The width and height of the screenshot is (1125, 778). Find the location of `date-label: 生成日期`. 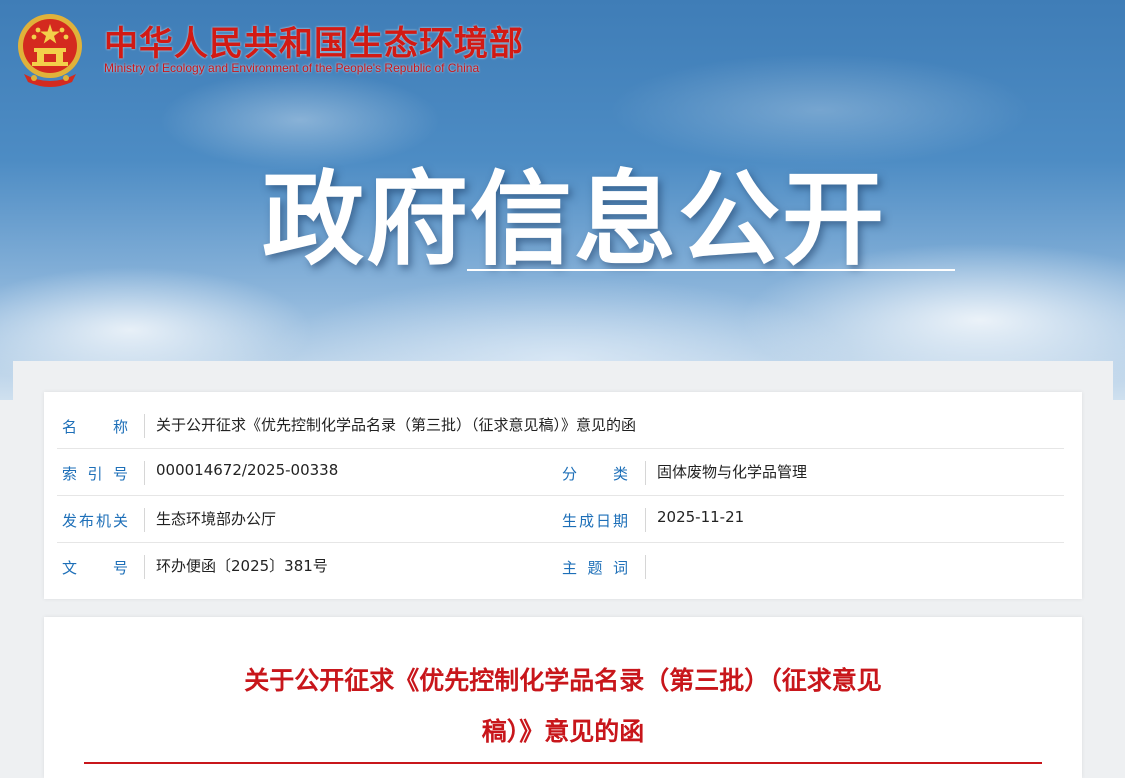

date-label: 生成日期 is located at coordinates (595, 521).